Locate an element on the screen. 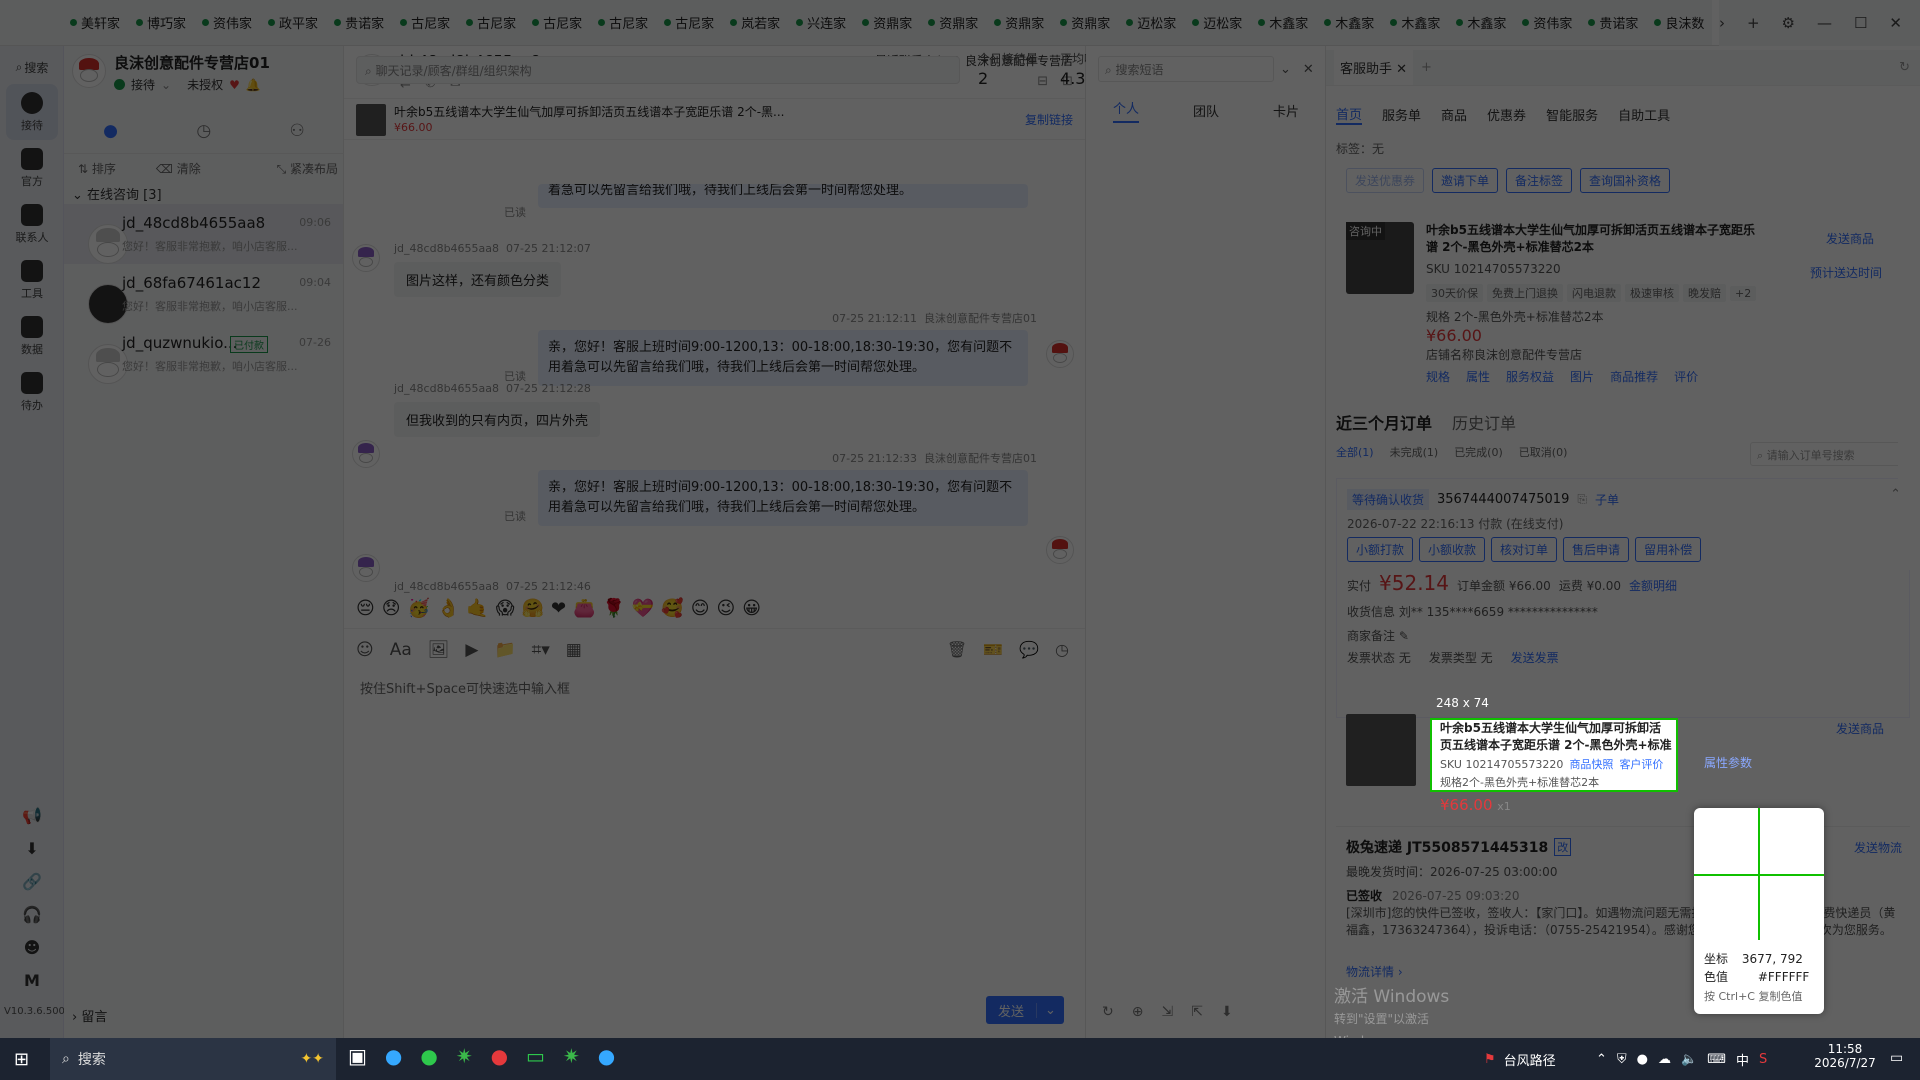 Image resolution: width=1920 pixels, height=1080 pixels. phrase-search-input: ⌕ 搜索短语 is located at coordinates (1186, 69).